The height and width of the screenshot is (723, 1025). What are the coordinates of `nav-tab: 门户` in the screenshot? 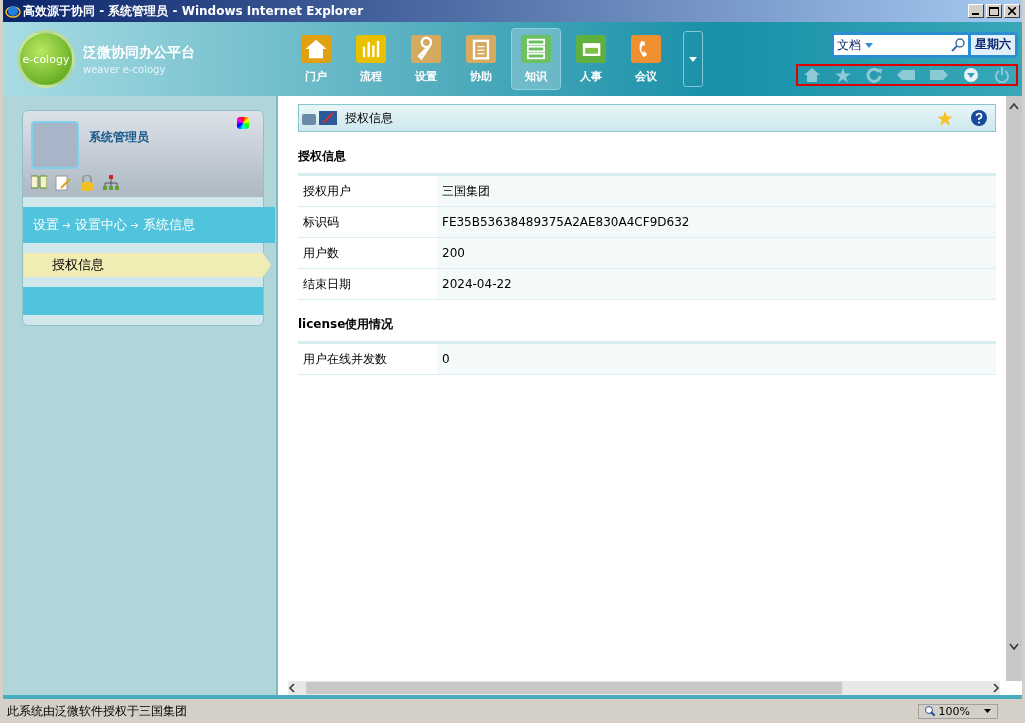 It's located at (316, 59).